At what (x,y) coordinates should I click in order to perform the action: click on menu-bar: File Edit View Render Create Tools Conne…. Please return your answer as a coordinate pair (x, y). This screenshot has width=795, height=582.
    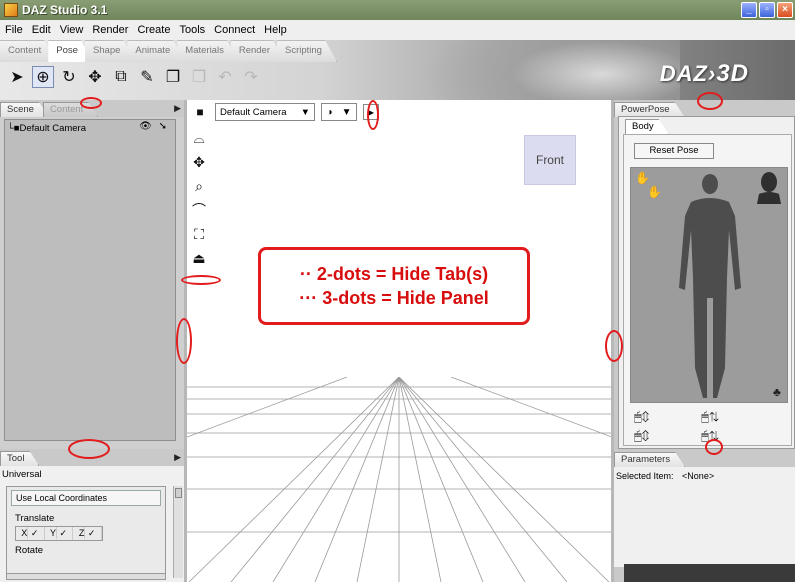
    Looking at the image, I should click on (397, 30).